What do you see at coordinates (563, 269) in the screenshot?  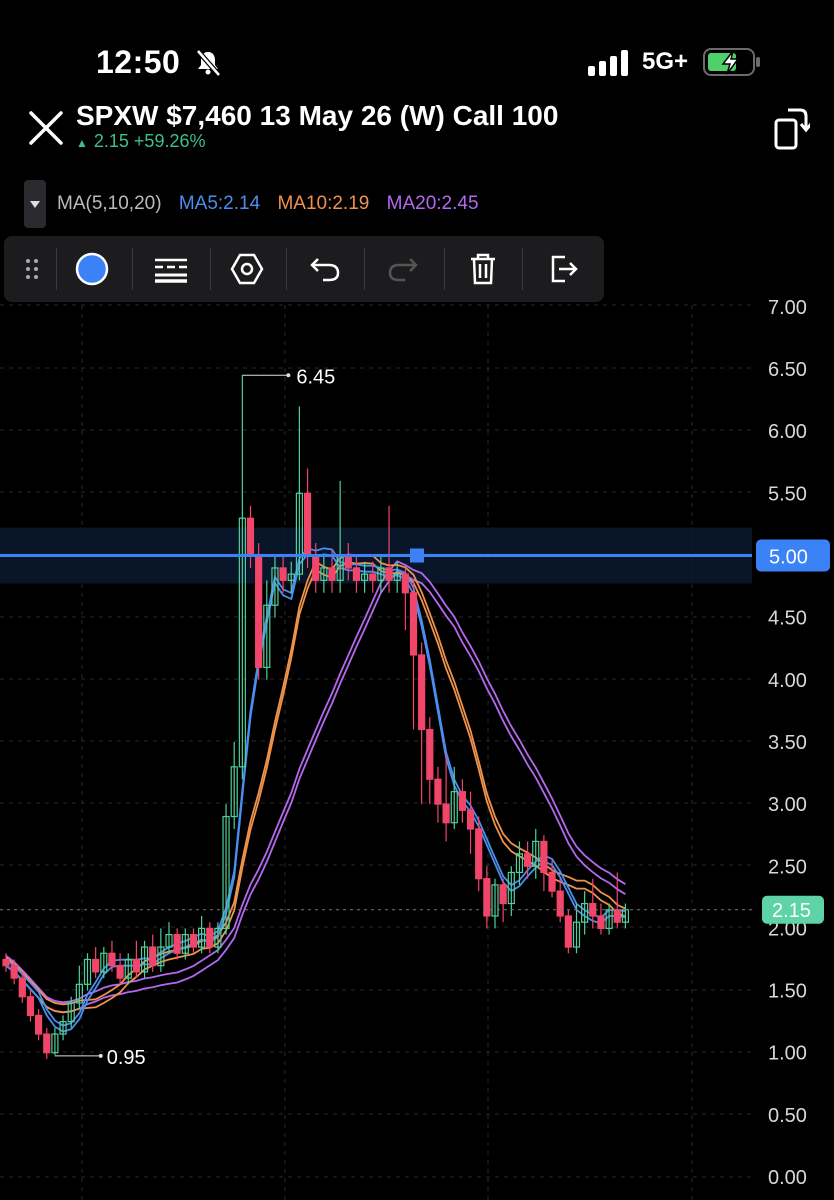 I see `exit-icon` at bounding box center [563, 269].